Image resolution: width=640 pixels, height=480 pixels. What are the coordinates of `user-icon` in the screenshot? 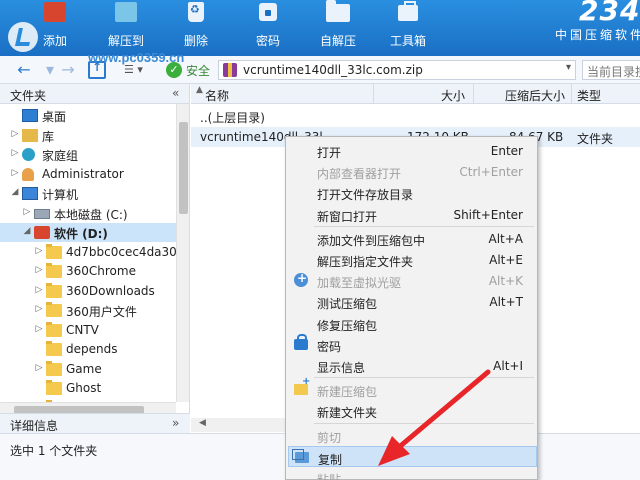 It's located at (28, 174).